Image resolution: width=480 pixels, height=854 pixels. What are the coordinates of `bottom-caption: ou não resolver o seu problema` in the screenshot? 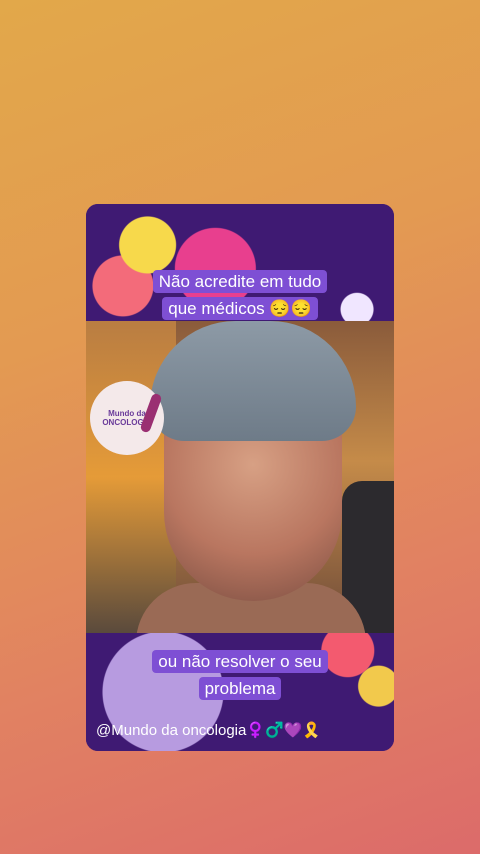 It's located at (240, 675).